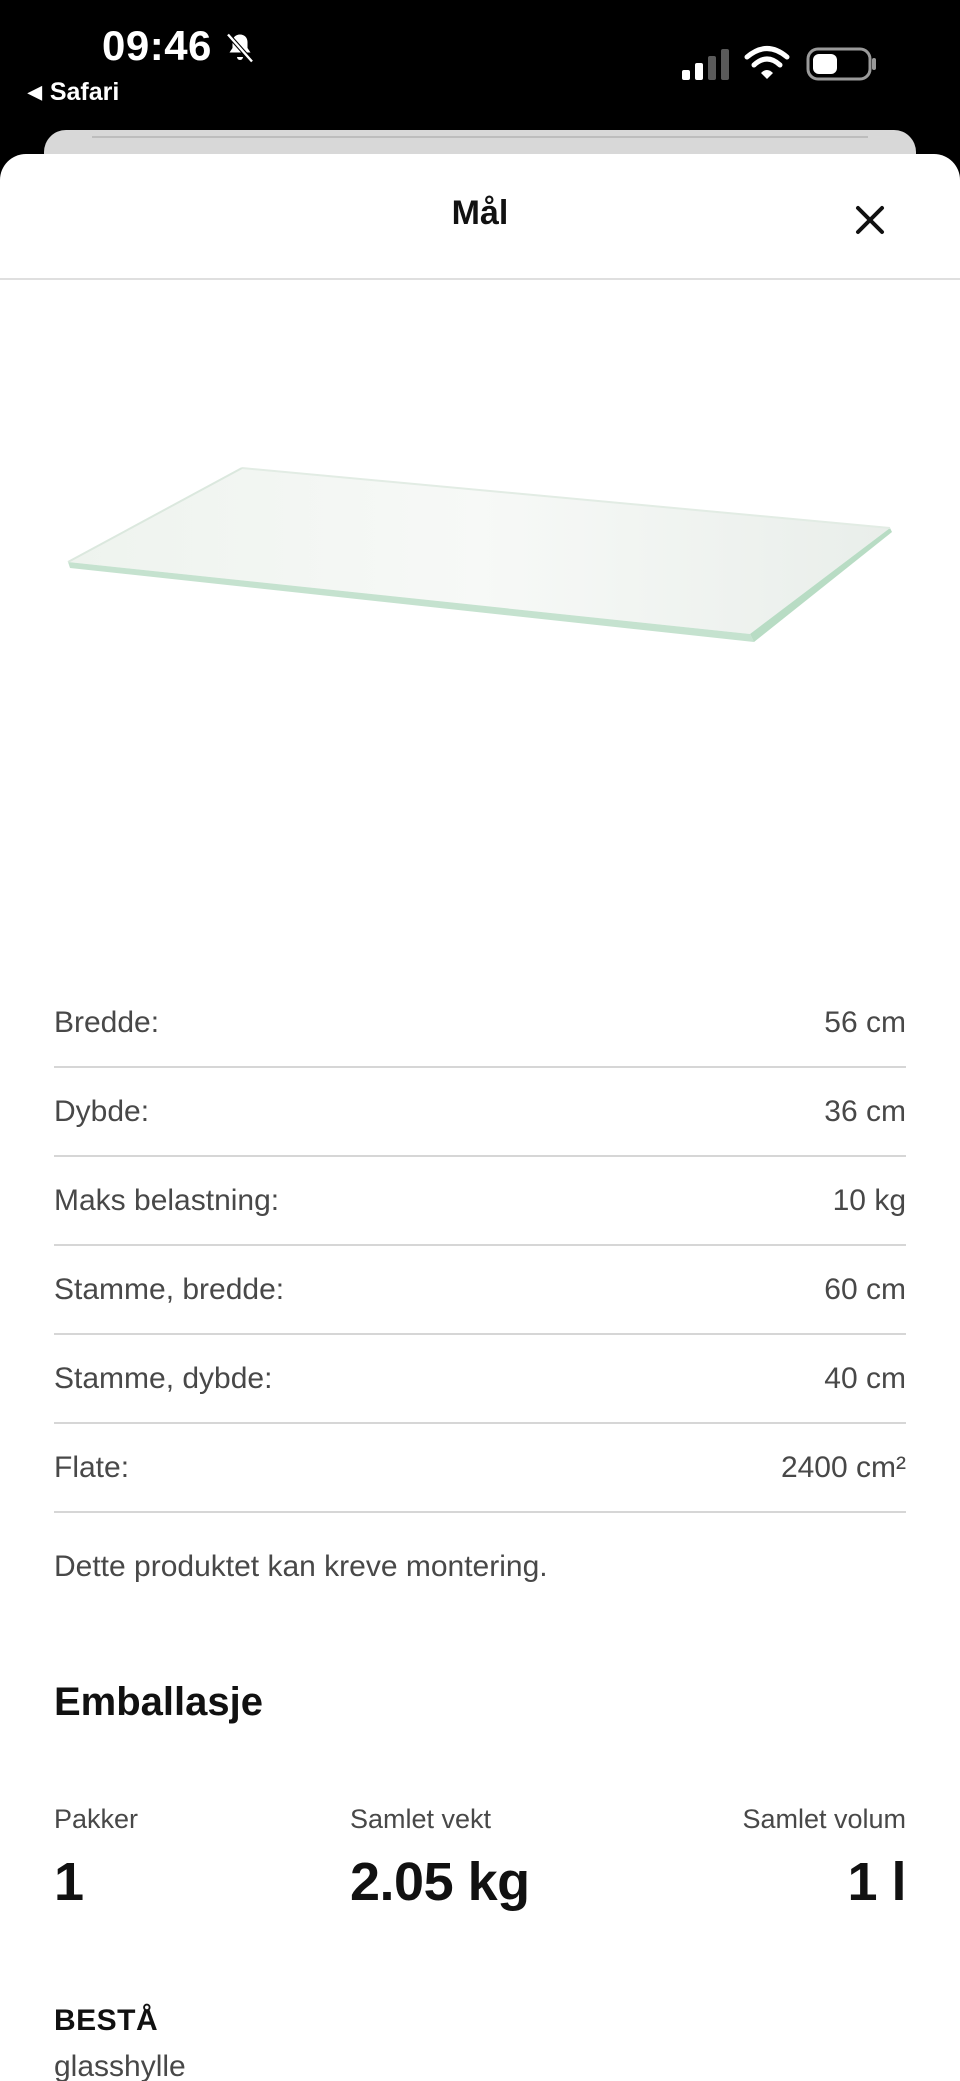 This screenshot has height=2081, width=960. What do you see at coordinates (479, 554) in the screenshot?
I see `product-image-glass-shelf` at bounding box center [479, 554].